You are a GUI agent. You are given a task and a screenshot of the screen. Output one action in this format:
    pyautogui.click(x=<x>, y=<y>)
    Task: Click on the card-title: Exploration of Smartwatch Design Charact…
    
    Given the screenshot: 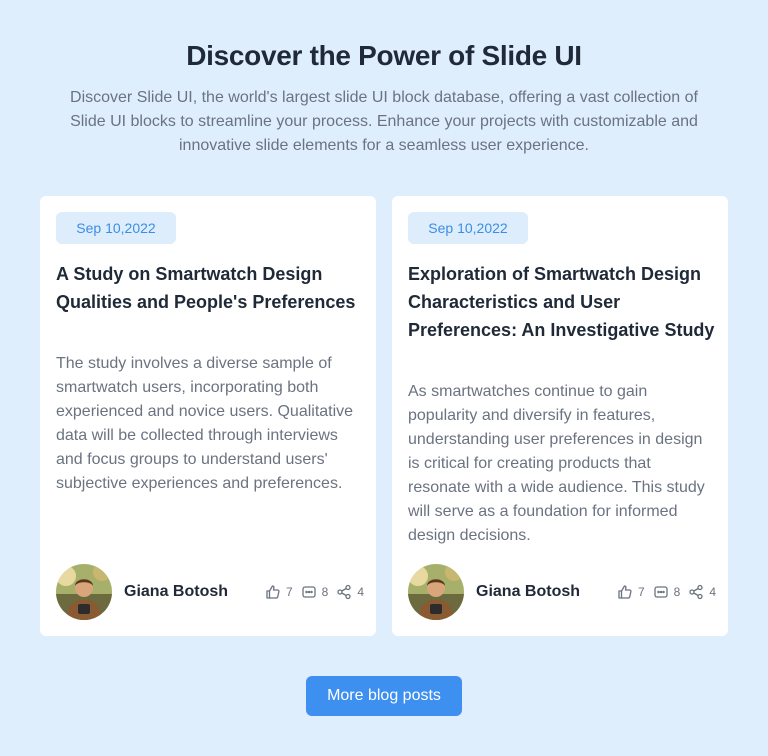 What is the action you would take?
    pyautogui.click(x=562, y=302)
    